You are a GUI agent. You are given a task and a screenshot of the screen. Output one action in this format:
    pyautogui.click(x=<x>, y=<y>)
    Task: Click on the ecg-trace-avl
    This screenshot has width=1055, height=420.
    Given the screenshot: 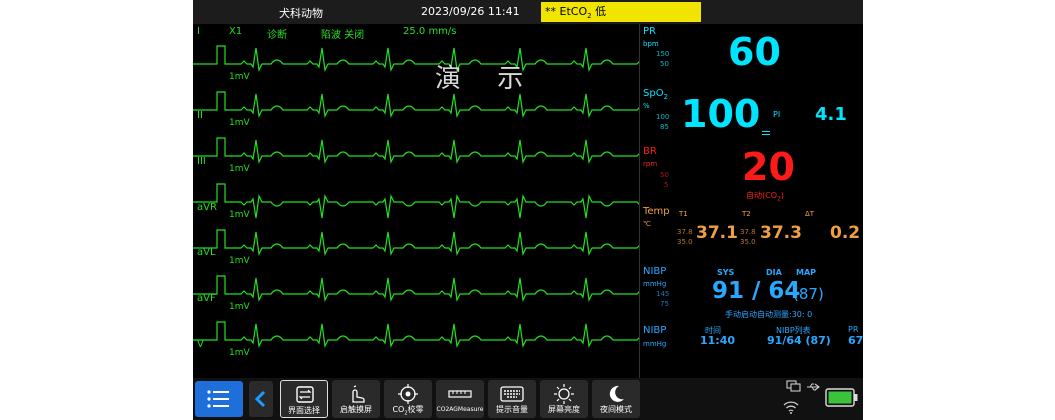 What is the action you would take?
    pyautogui.click(x=416, y=243)
    